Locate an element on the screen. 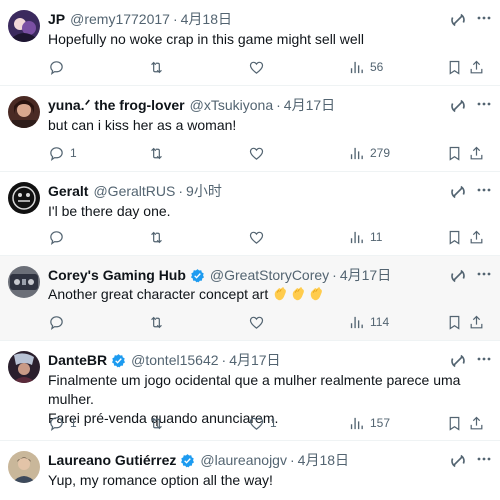 This screenshot has height=500, width=500. views-button: 56 is located at coordinates (365, 67).